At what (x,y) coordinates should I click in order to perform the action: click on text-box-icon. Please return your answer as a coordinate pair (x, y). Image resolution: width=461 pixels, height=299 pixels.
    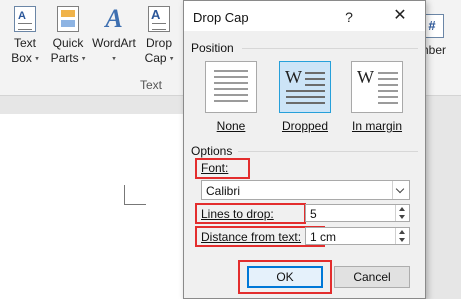
    Looking at the image, I should click on (25, 19).